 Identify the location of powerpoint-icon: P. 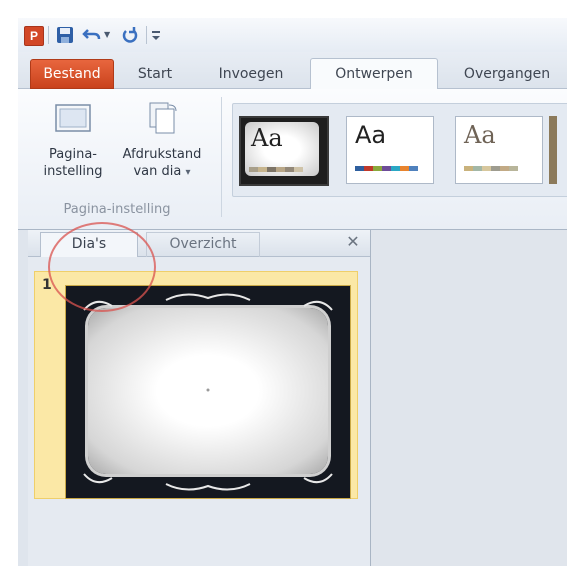
(34, 36).